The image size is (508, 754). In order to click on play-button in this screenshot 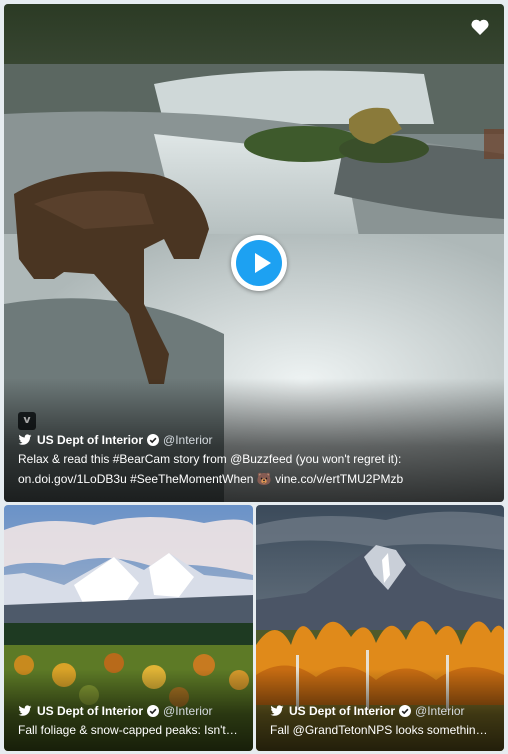, I will do `click(259, 263)`.